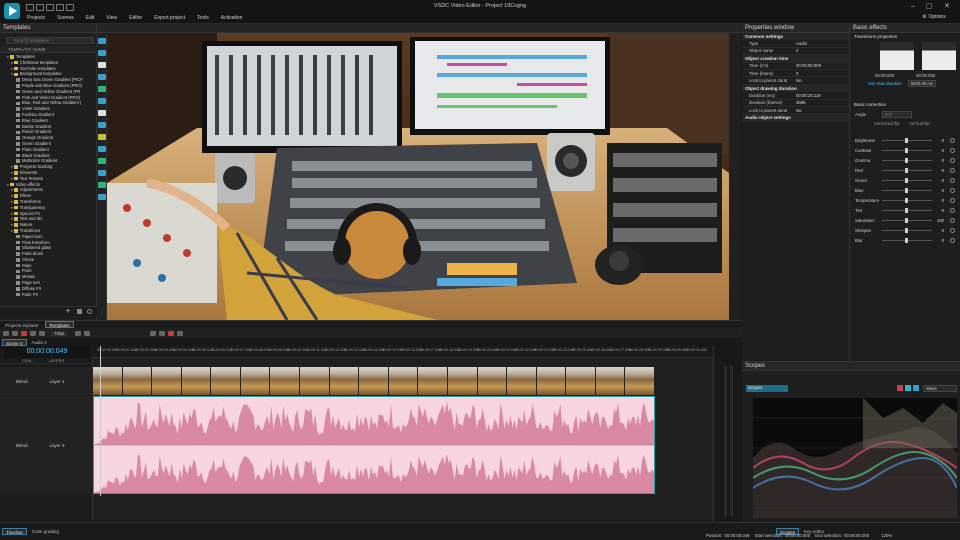 The image size is (960, 540). Describe the element at coordinates (153, 333) in the screenshot. I see `cut-icon` at that location.